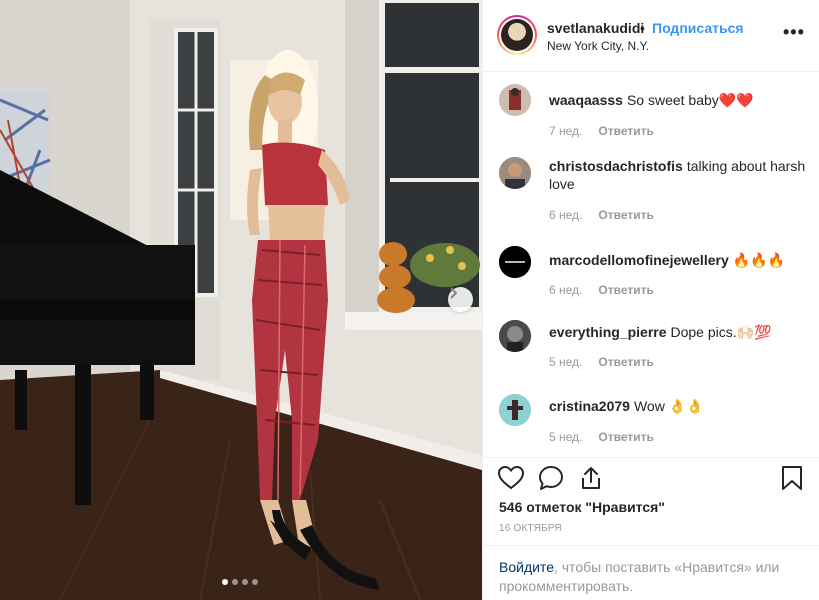 This screenshot has width=819, height=600. Describe the element at coordinates (690, 100) in the screenshot. I see `comment-body: So sweet baby❤️❤️` at that location.